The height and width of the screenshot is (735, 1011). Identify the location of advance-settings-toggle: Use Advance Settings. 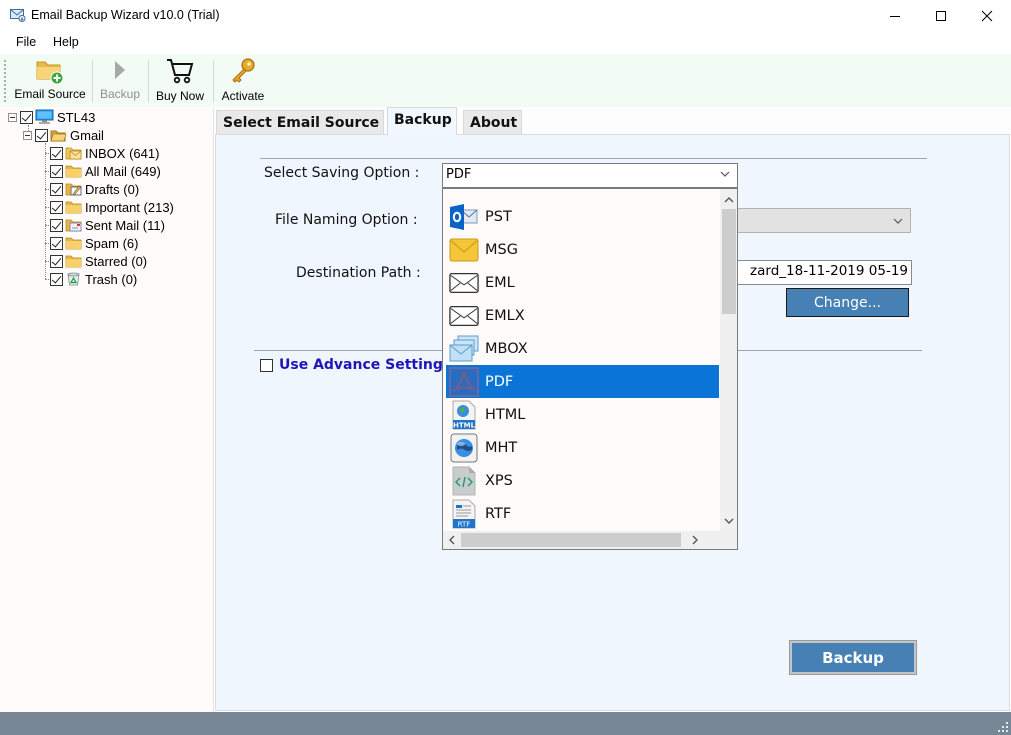
(355, 365).